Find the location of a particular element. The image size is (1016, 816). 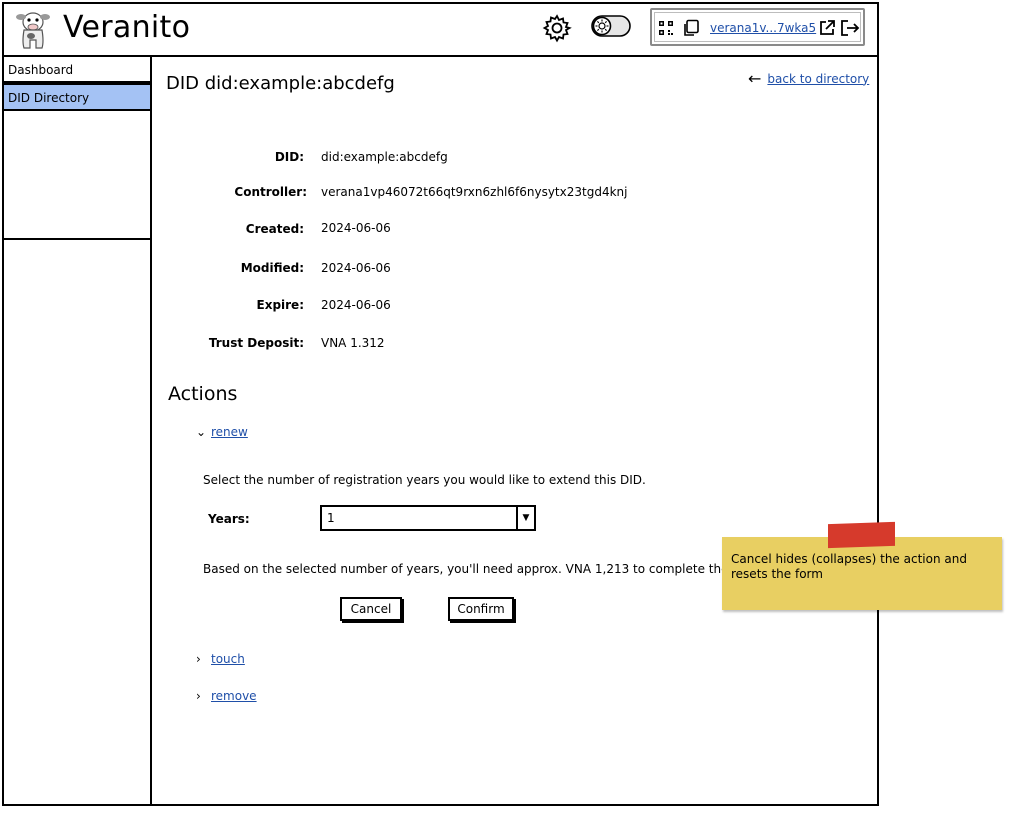

back-to-directory-link: ← back to directory is located at coordinates (808, 78).